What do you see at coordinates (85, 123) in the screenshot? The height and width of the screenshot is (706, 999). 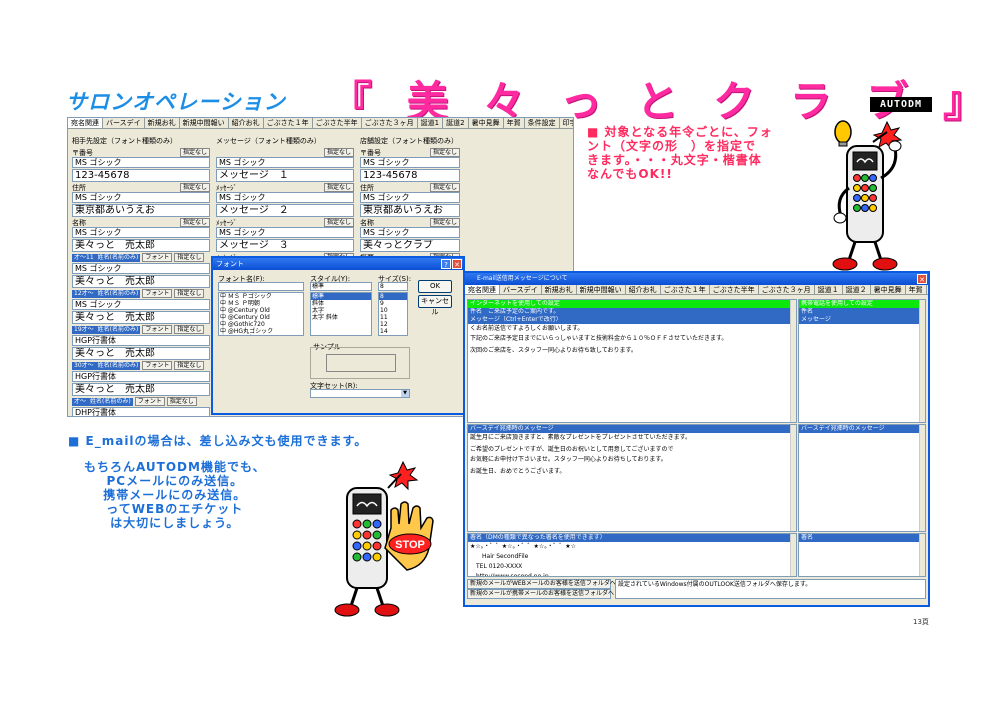 I see `settings-tab: 宛名関連` at bounding box center [85, 123].